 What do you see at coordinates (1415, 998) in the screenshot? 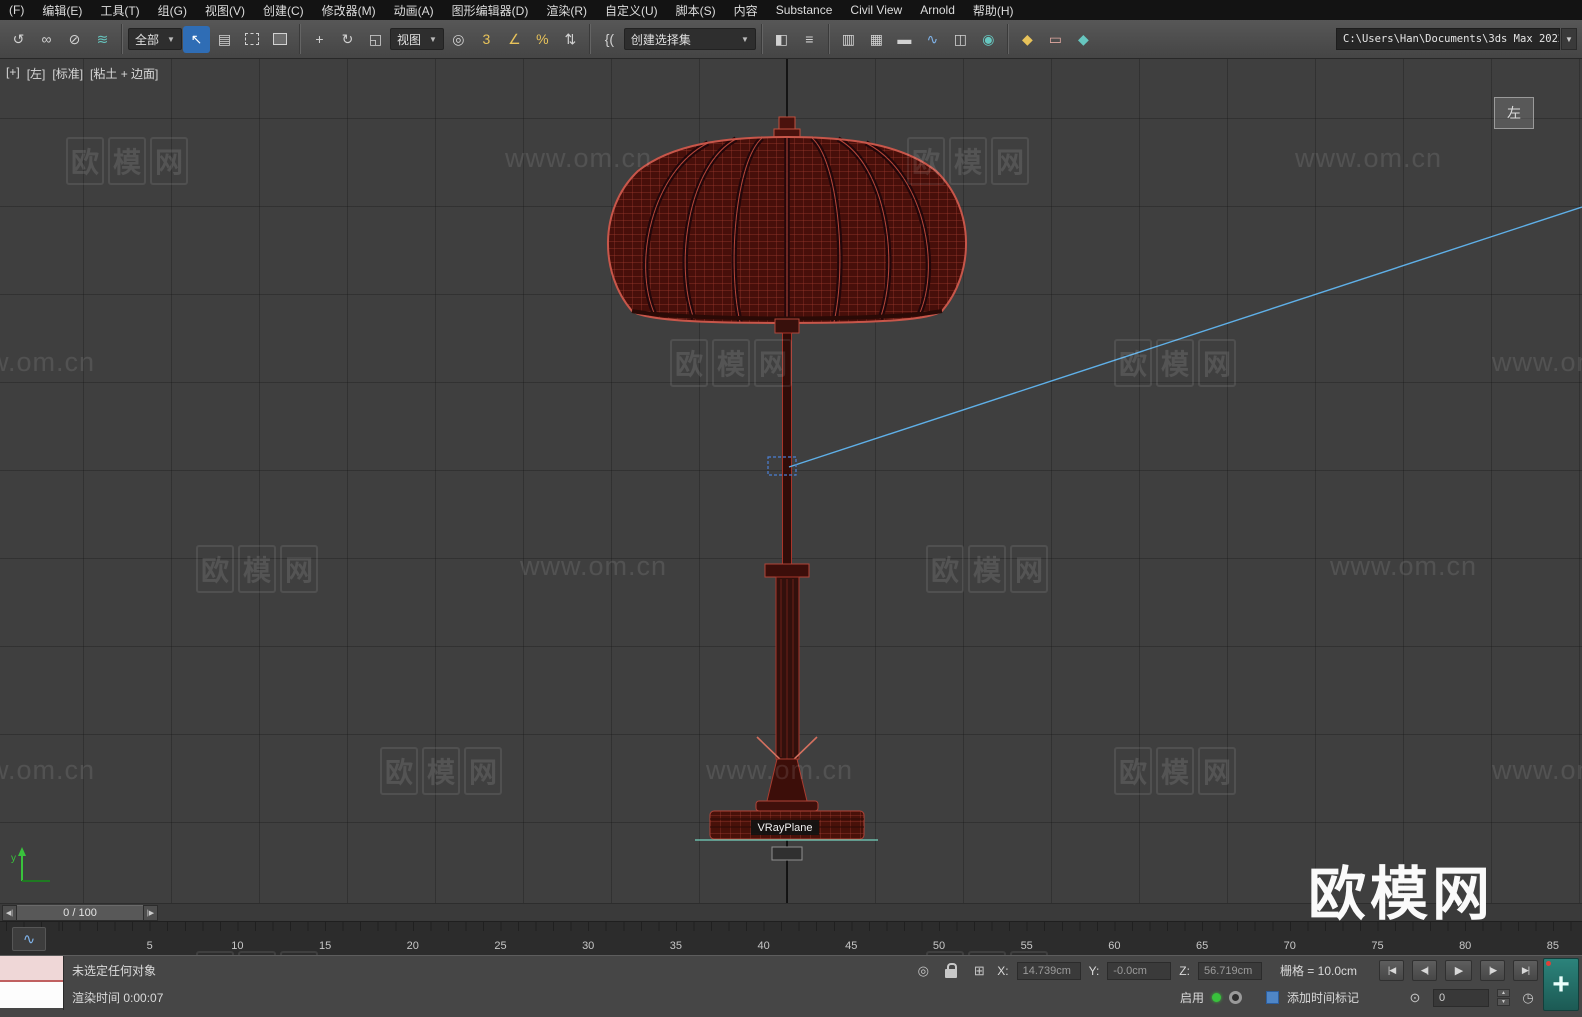
I see `key-mode-toggle-icon: ⊙` at bounding box center [1415, 998].